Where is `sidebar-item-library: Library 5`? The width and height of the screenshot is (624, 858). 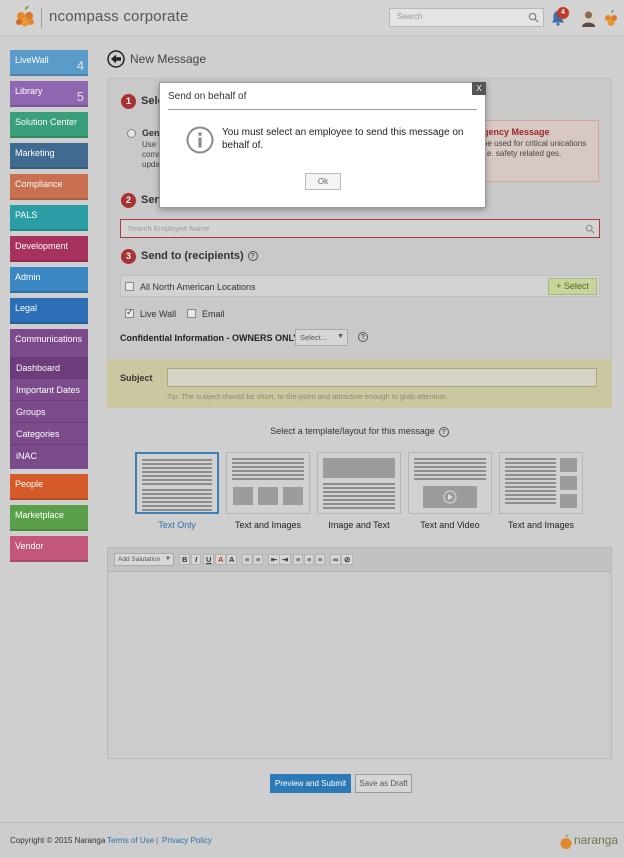
sidebar-item-library: Library 5 is located at coordinates (49, 94).